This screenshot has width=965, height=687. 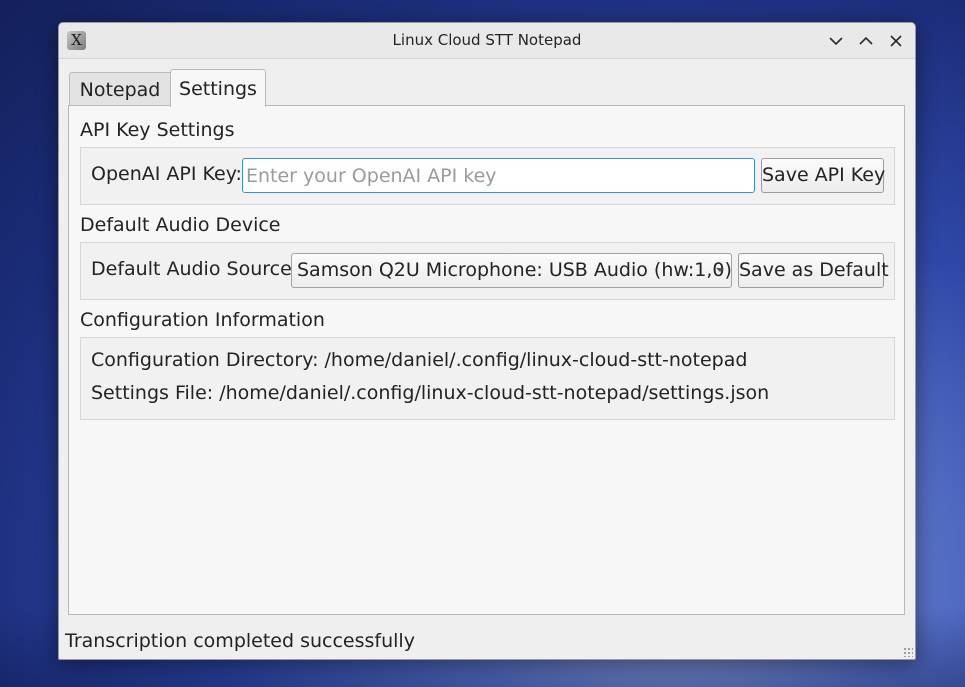 I want to click on api-section-title: API Key Settings, so click(x=157, y=130).